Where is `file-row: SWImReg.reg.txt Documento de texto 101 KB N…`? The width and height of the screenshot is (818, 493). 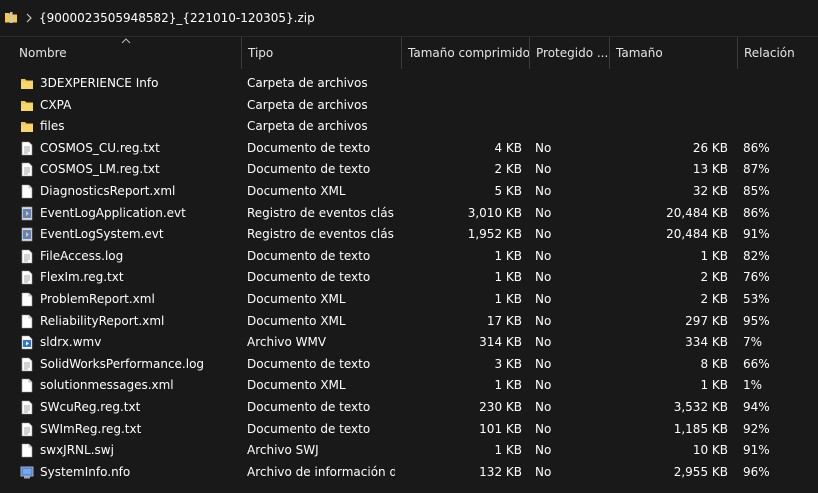
file-row: SWImReg.reg.txt Documento de texto 101 KB N… is located at coordinates (409, 430).